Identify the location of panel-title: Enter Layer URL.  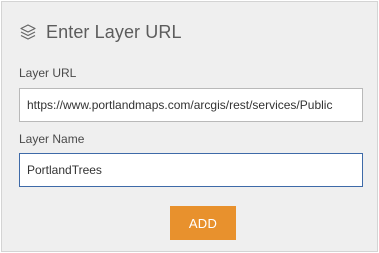
(114, 31).